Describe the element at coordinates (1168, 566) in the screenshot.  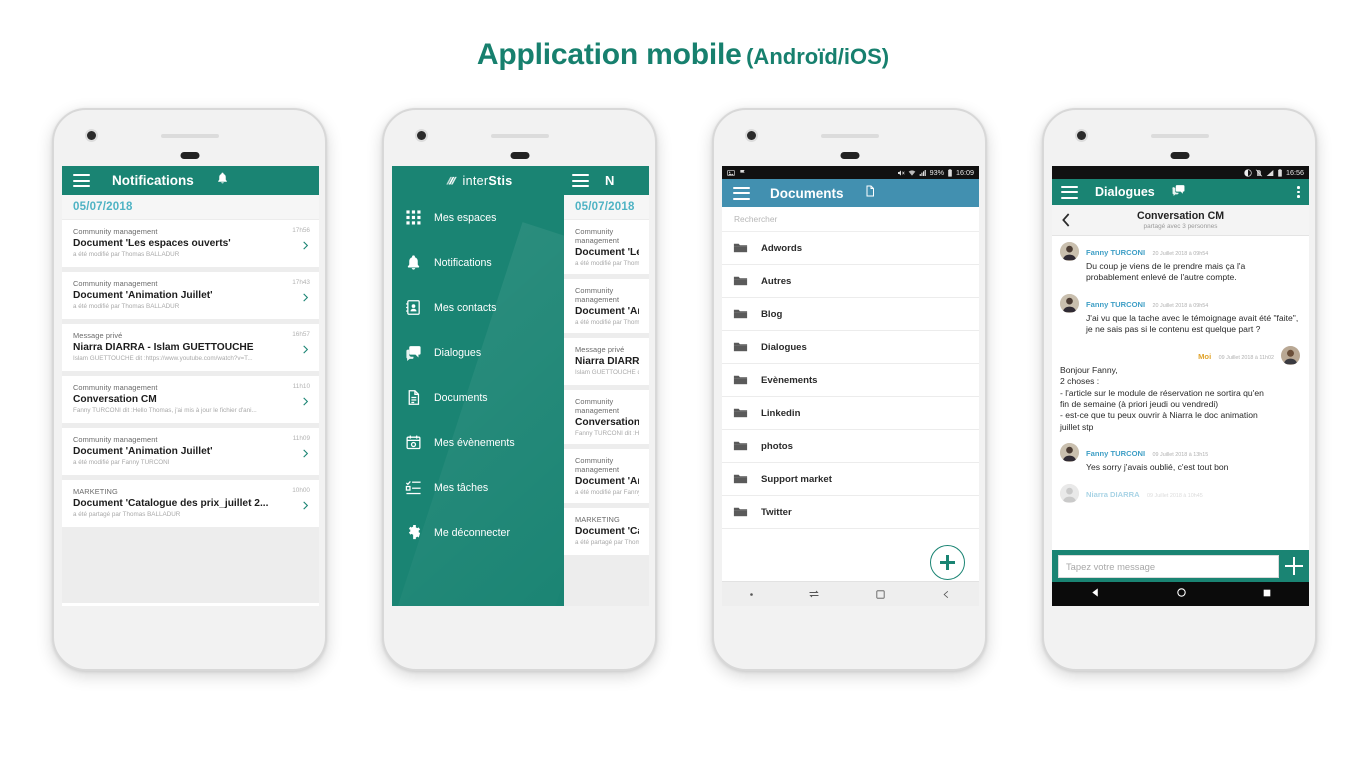
I see `message-input: Tapez votre message` at that location.